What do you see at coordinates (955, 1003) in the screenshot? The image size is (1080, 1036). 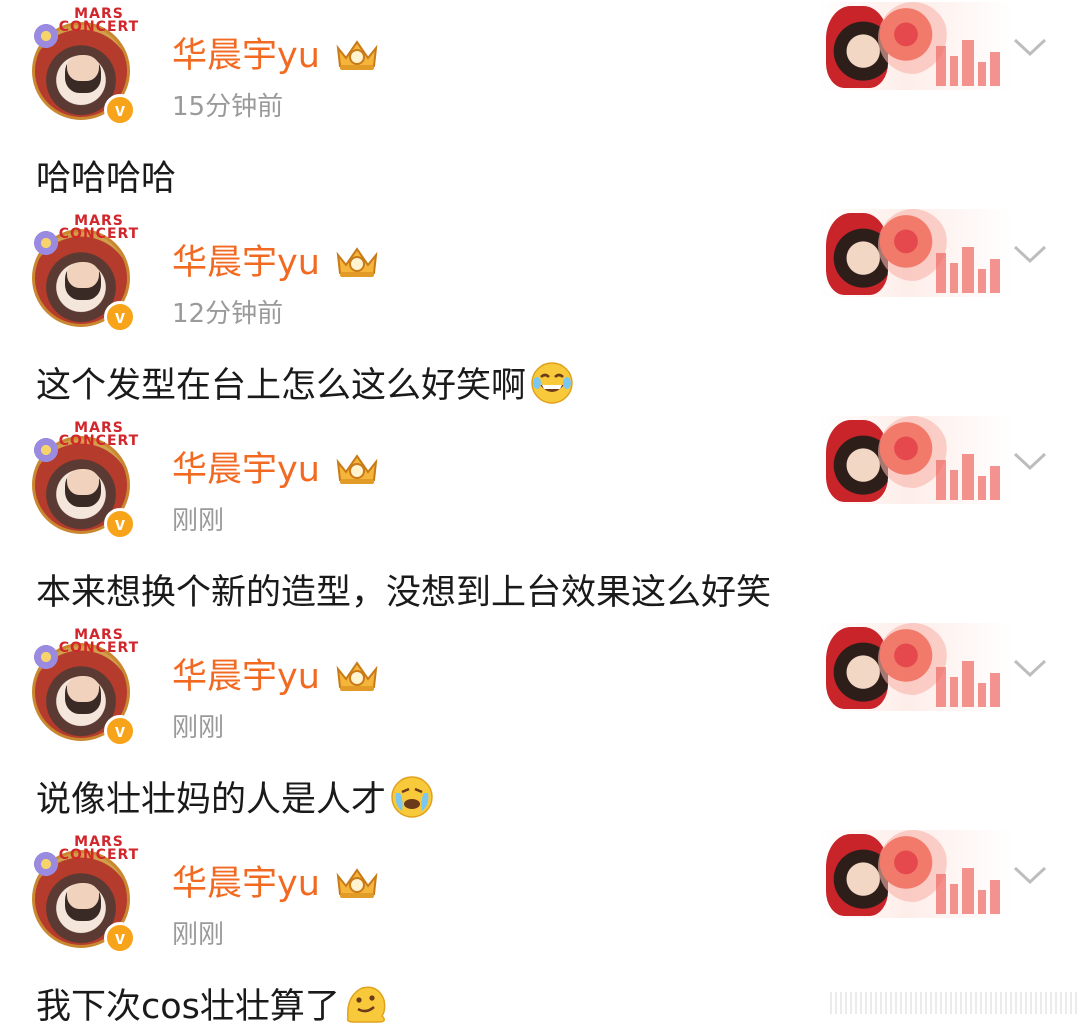 I see `bottom-fade-decoration` at bounding box center [955, 1003].